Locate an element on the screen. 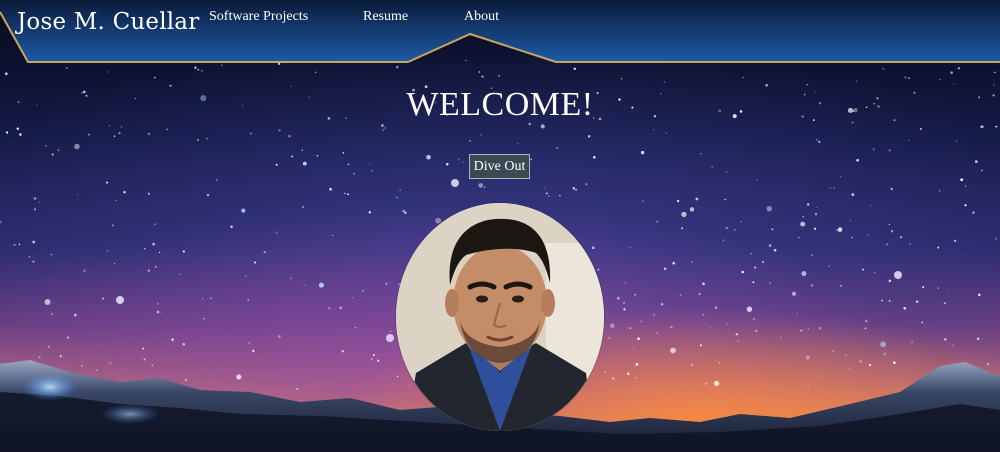 Image resolution: width=1000 pixels, height=452 pixels. profile-photo is located at coordinates (500, 317).